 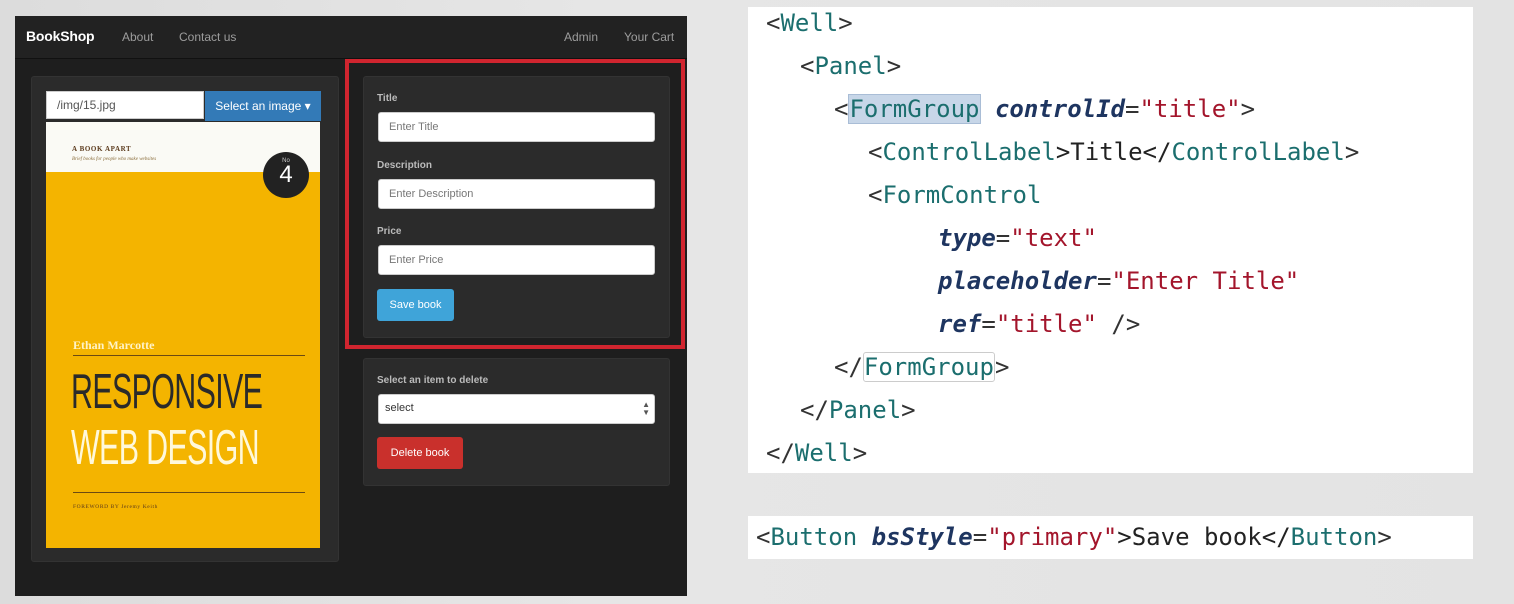 I want to click on cover-foreword: FOREWORD BY Jeremy Keith, so click(x=115, y=507).